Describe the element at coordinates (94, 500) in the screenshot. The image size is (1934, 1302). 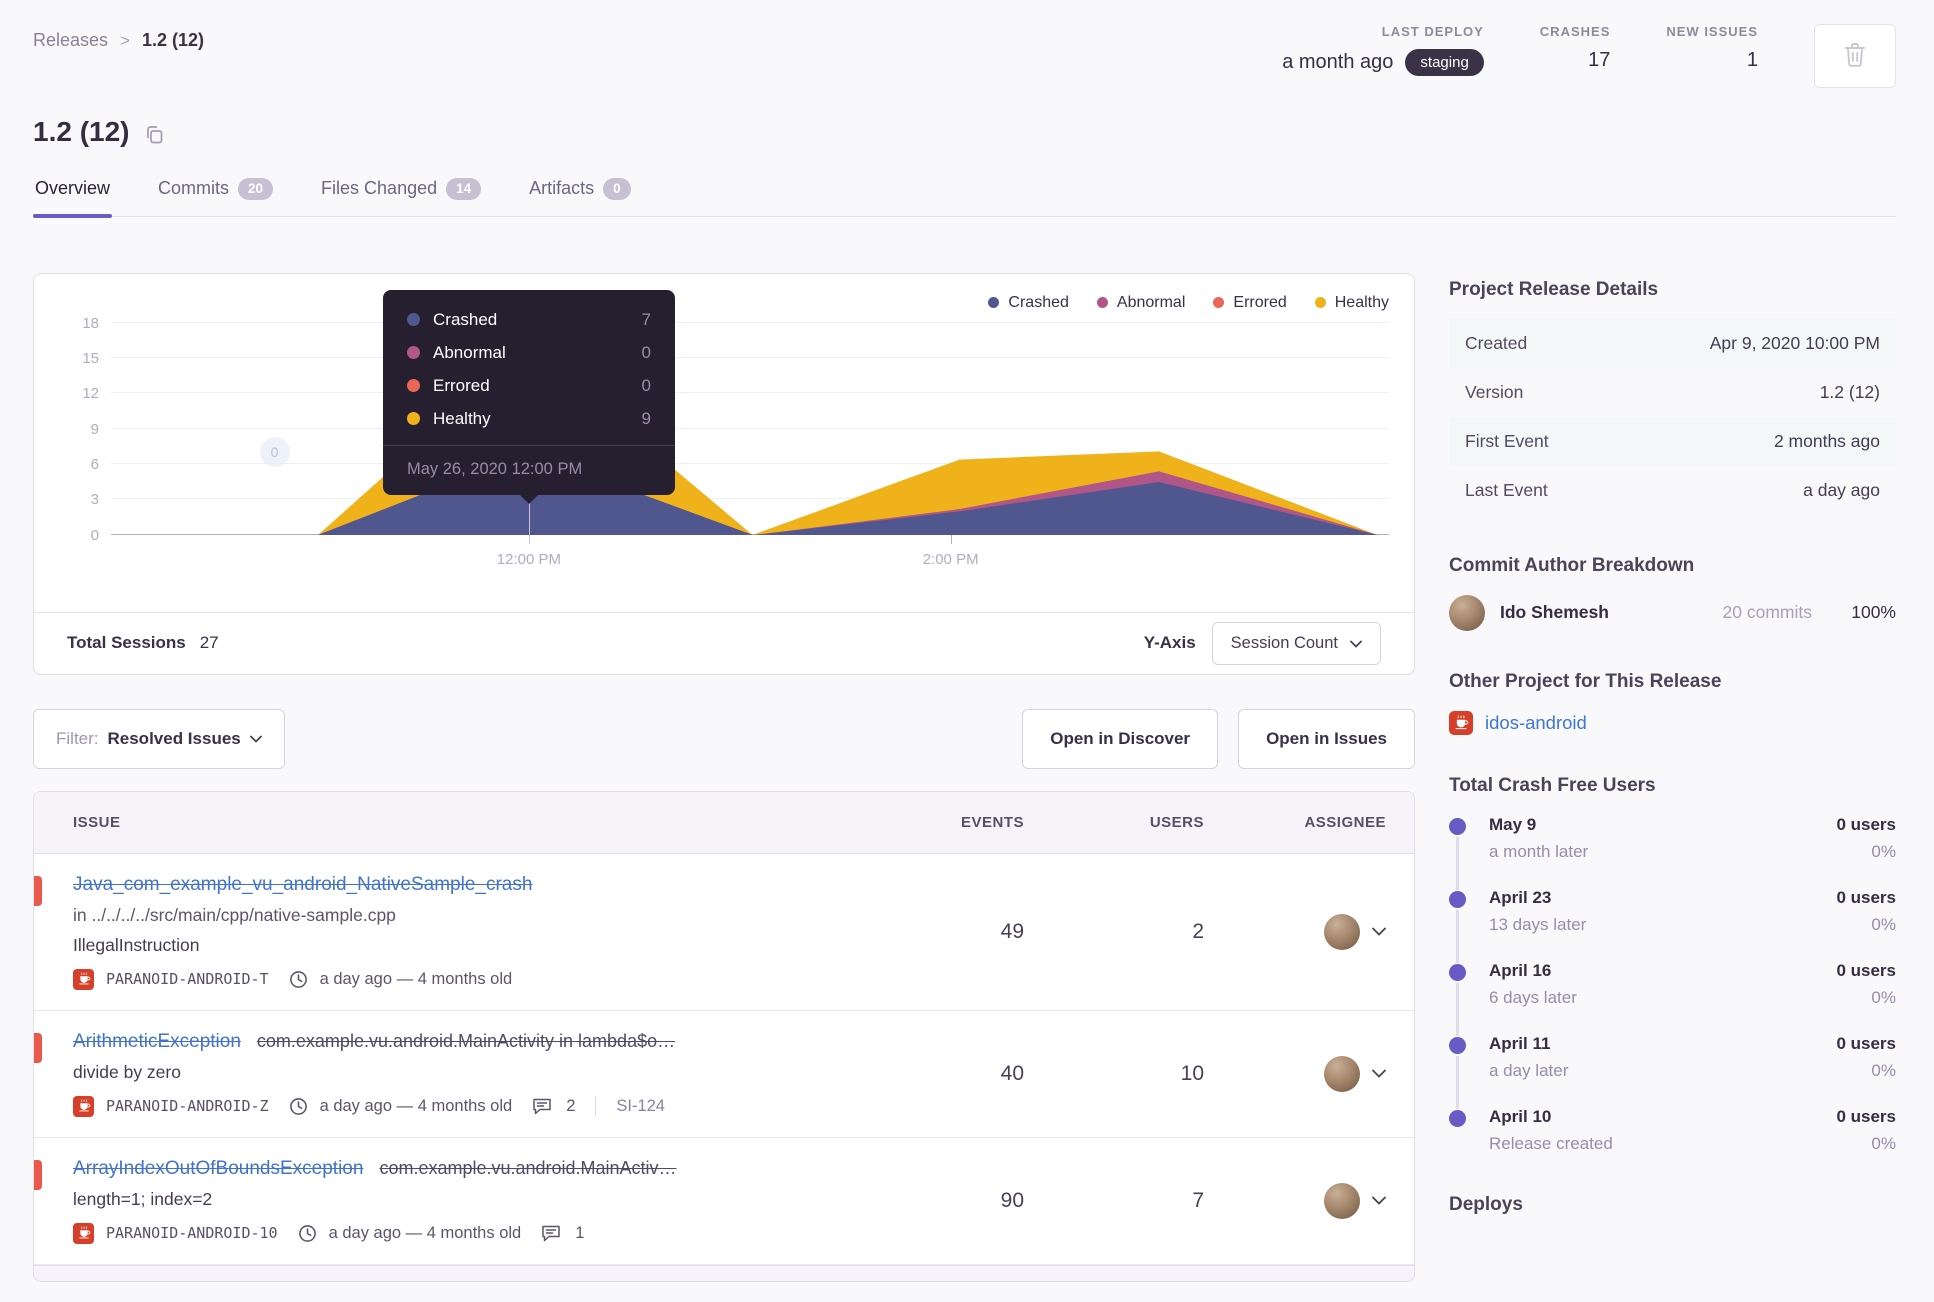
I see `y-axis-tick-label: 3` at that location.